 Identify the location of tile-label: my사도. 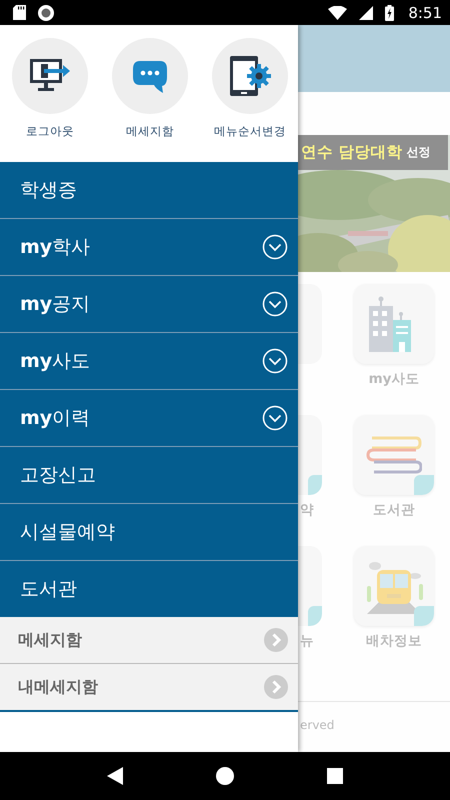
(394, 379).